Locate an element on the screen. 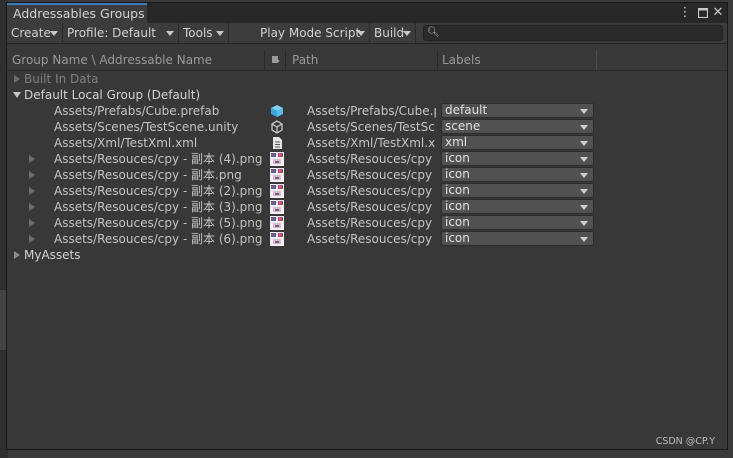 The image size is (733, 458). profile-dropdown: Profile: Default is located at coordinates (121, 33).